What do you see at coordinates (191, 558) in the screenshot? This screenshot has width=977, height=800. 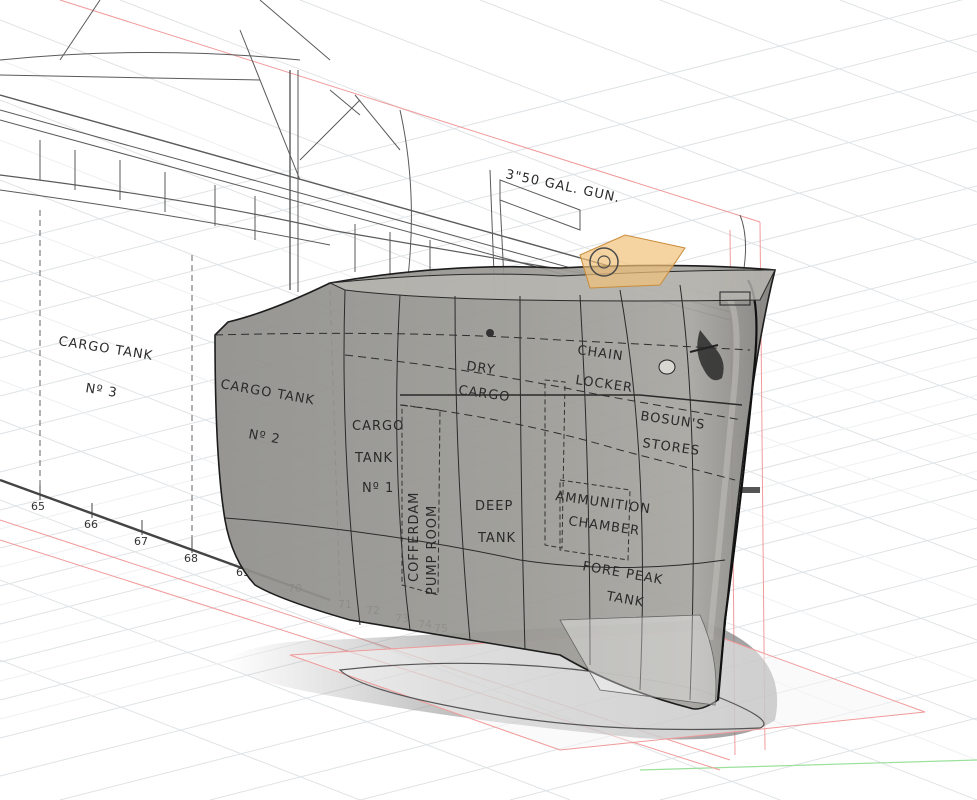 I see `frame-68: 68` at bounding box center [191, 558].